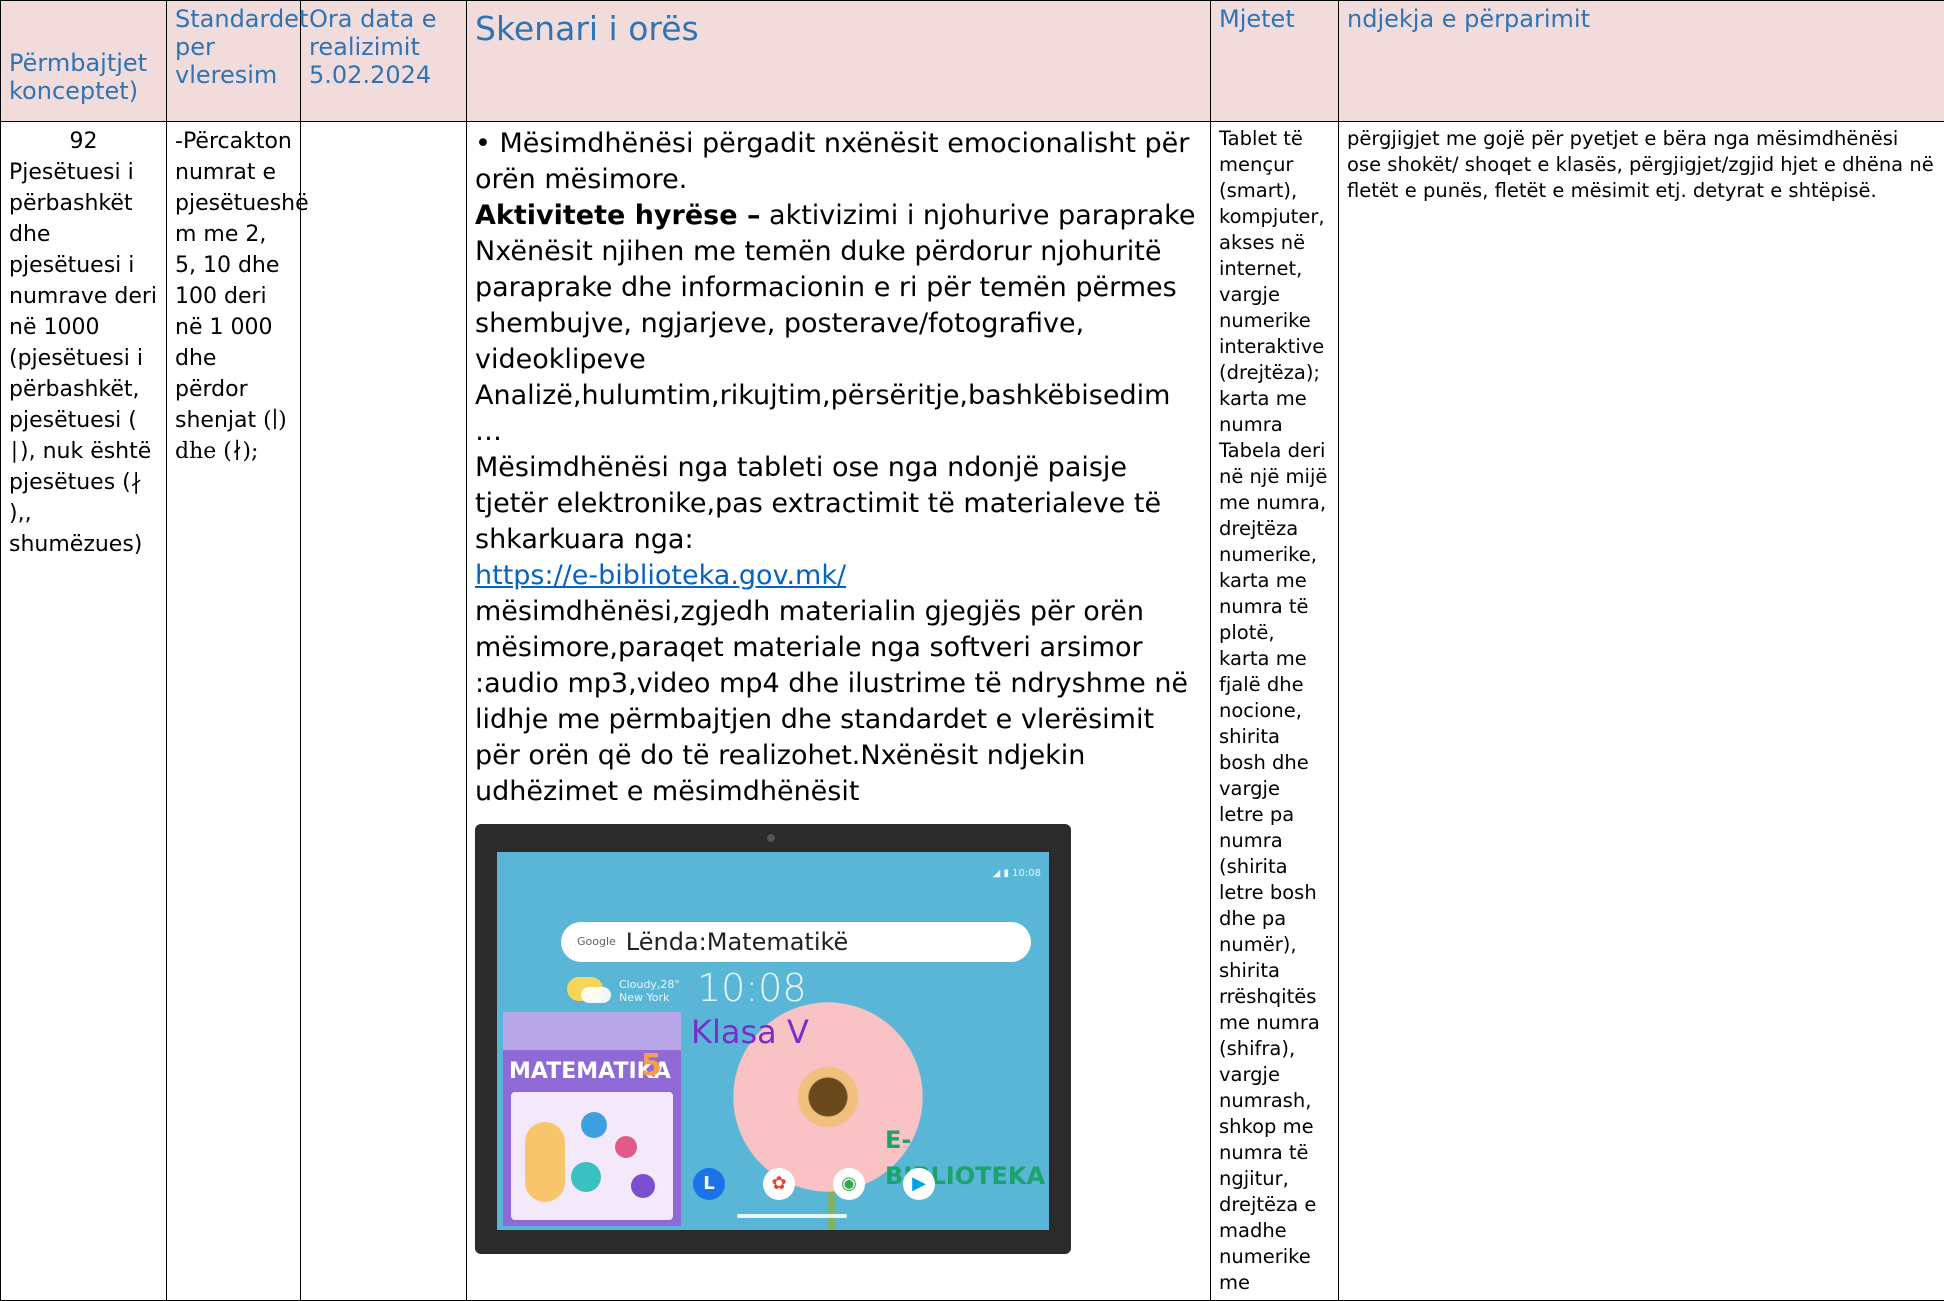 The image size is (1944, 1301). Describe the element at coordinates (1641, 19) in the screenshot. I see `header-tracking-label: ndjekja e përparimit` at that location.